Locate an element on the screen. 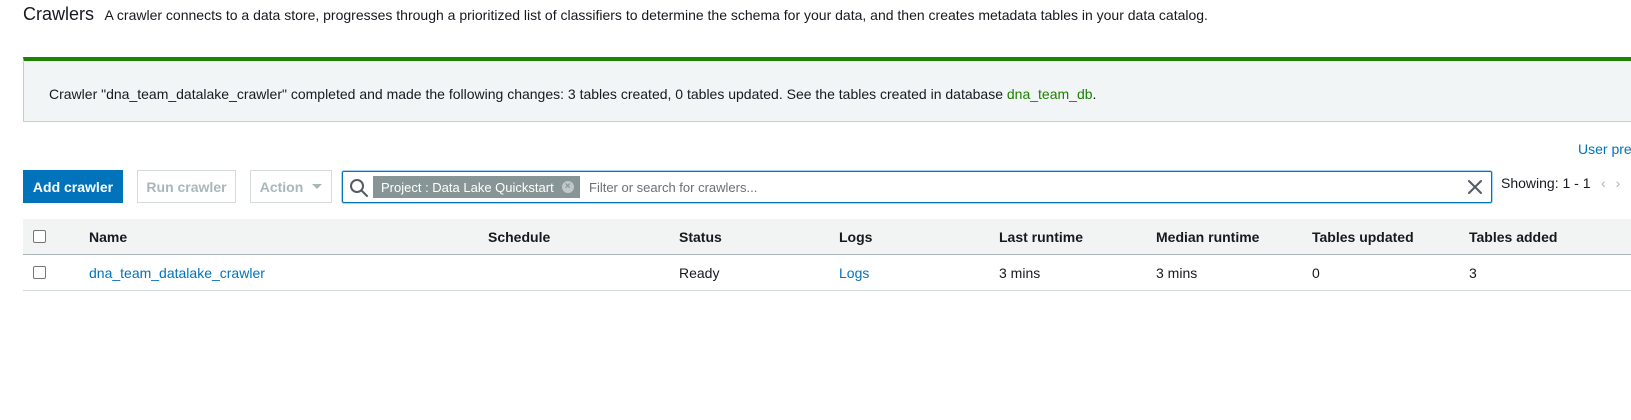 The image size is (1631, 420). pagination-summary: Showing: 1 - 1 is located at coordinates (1546, 183).